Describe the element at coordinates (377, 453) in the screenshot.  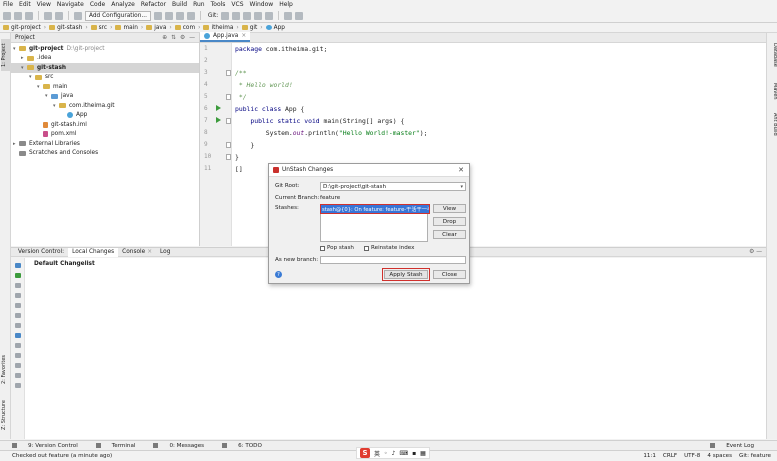
I see `ime-mode: 英` at that location.